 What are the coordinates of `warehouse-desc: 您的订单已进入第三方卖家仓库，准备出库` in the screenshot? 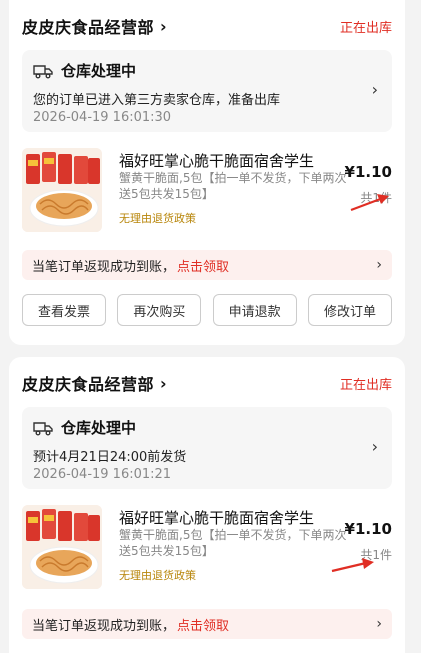 It's located at (157, 100).